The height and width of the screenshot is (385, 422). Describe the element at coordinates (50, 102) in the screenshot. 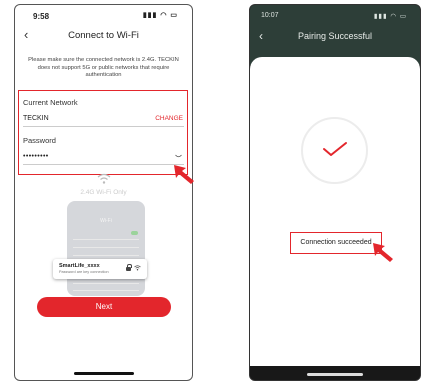

I see `current-network-label: Current Network` at that location.